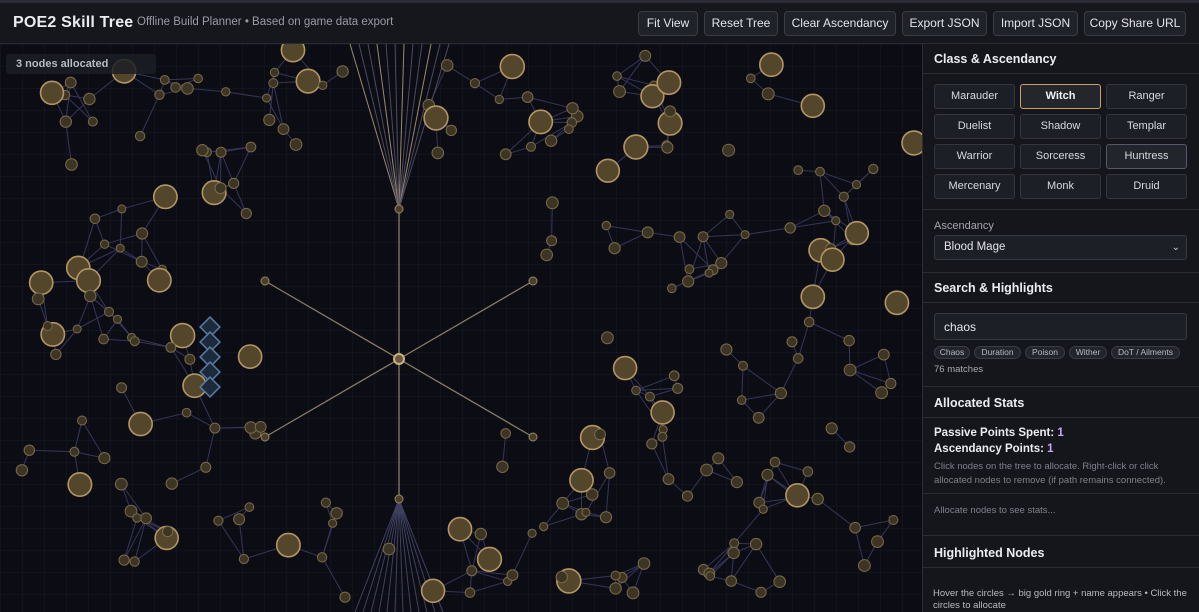 The image size is (1199, 612). Describe the element at coordinates (1060, 126) in the screenshot. I see `class-button-shadow: Shadow` at that location.